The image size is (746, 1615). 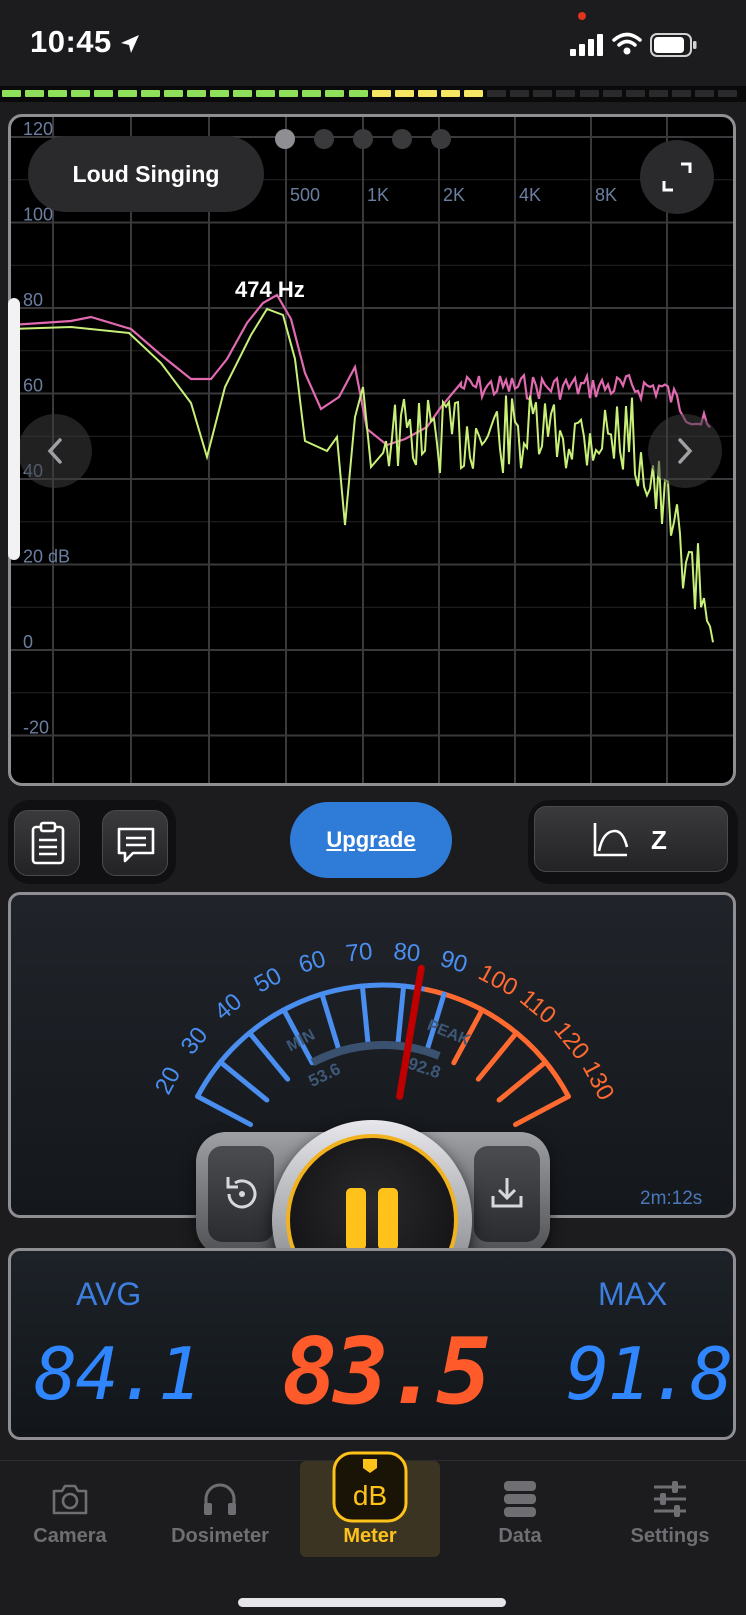 I want to click on recording-indicator-dot, so click(x=582, y=16).